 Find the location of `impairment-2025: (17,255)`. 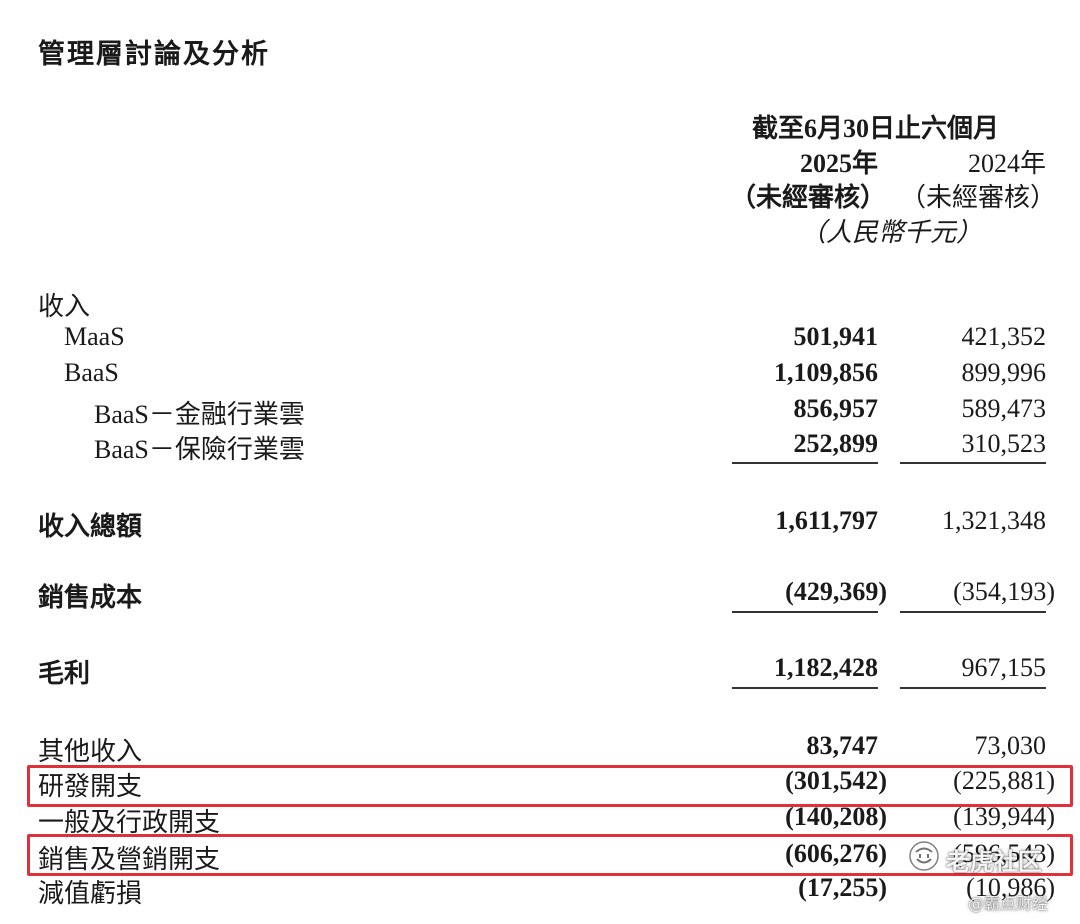

impairment-2025: (17,255) is located at coordinates (842, 887).